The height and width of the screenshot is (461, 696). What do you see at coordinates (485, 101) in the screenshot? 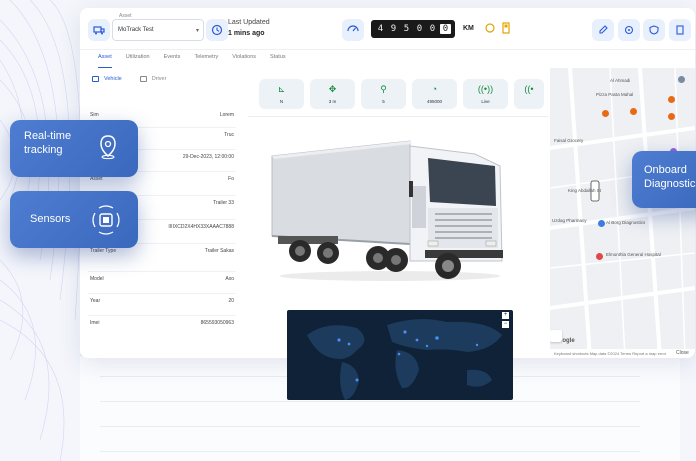
I see `chip-label: Live` at bounding box center [485, 101].